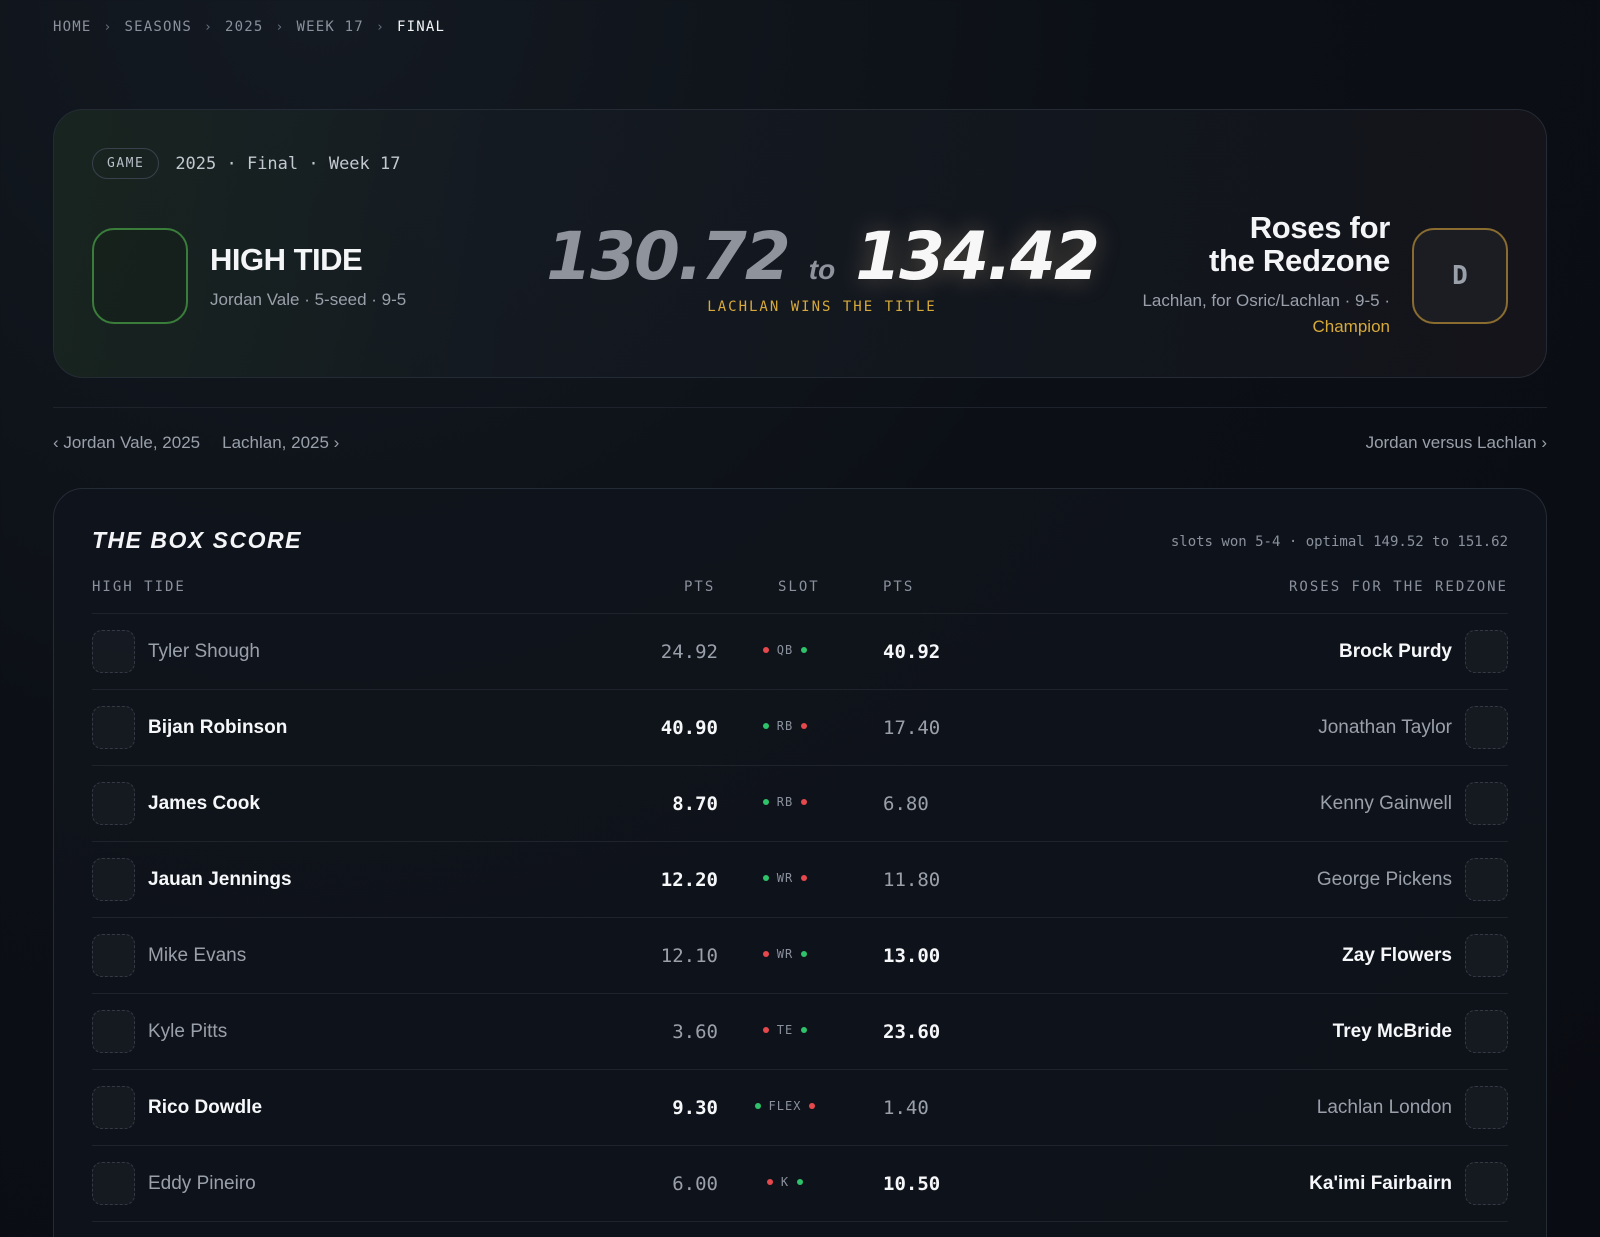 The width and height of the screenshot is (1600, 1237). I want to click on game-pill: GAME, so click(126, 163).